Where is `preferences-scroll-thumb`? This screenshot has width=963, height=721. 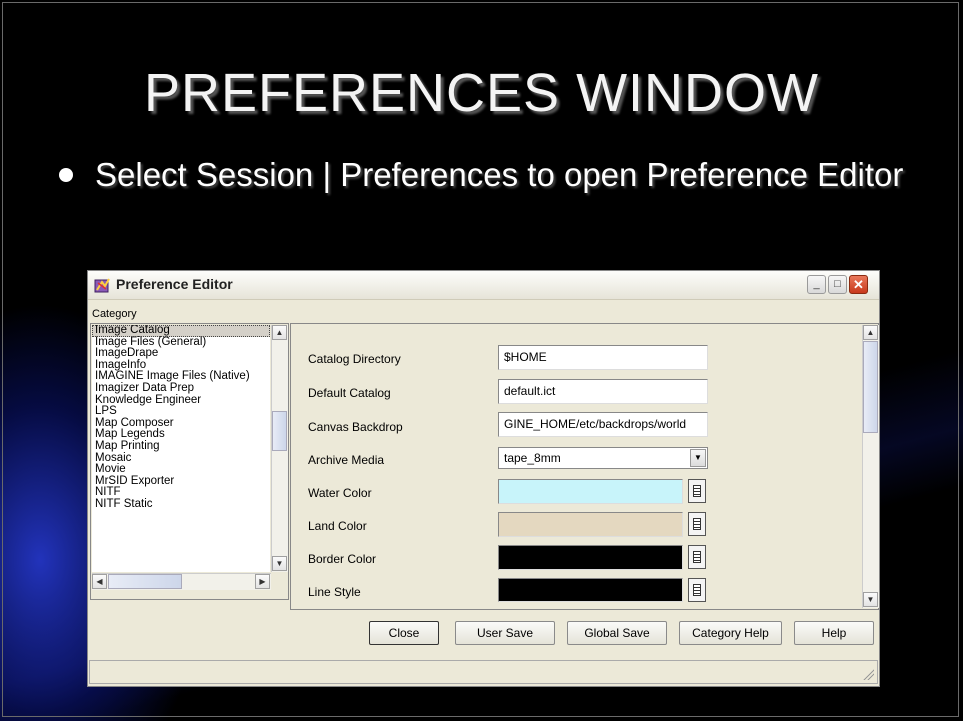
preferences-scroll-thumb is located at coordinates (870, 387).